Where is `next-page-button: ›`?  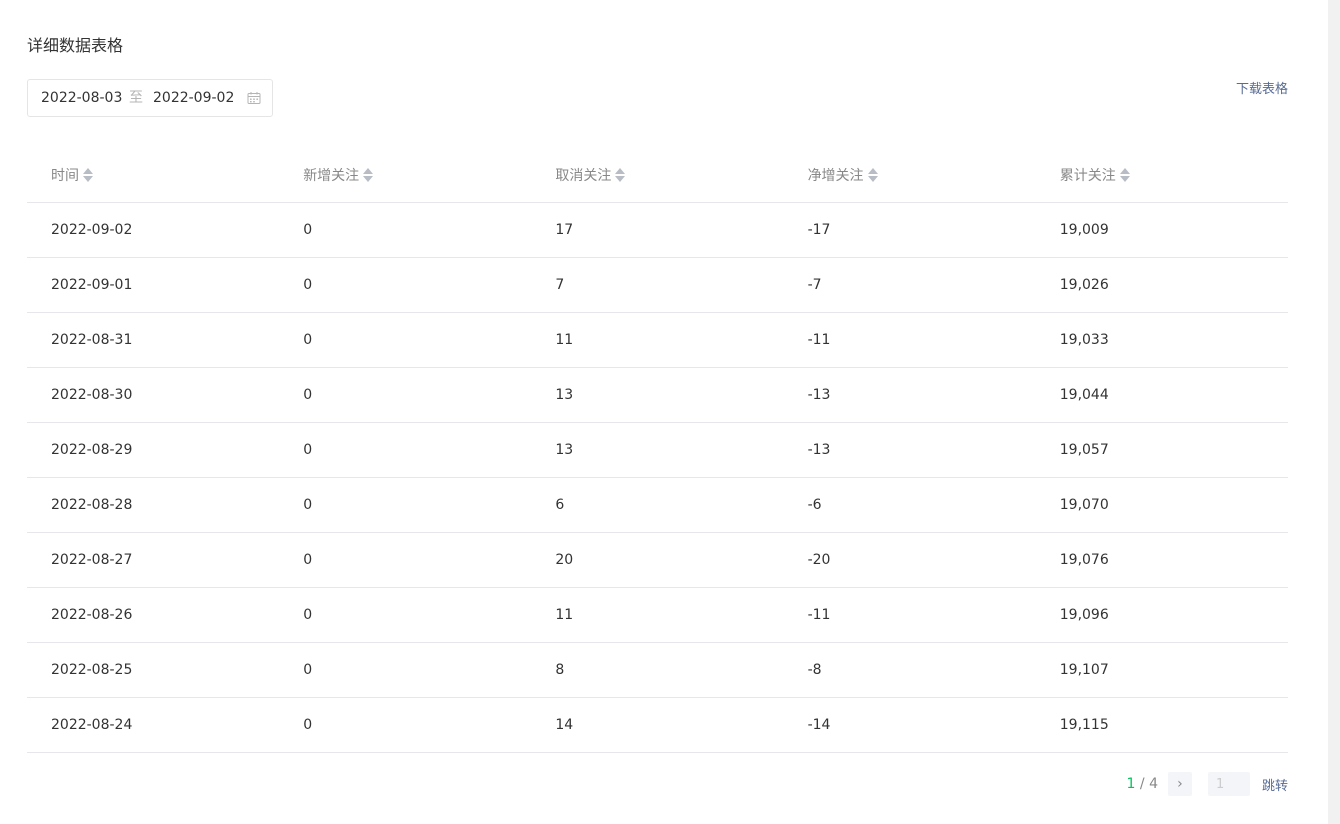
next-page-button: › is located at coordinates (1179, 784).